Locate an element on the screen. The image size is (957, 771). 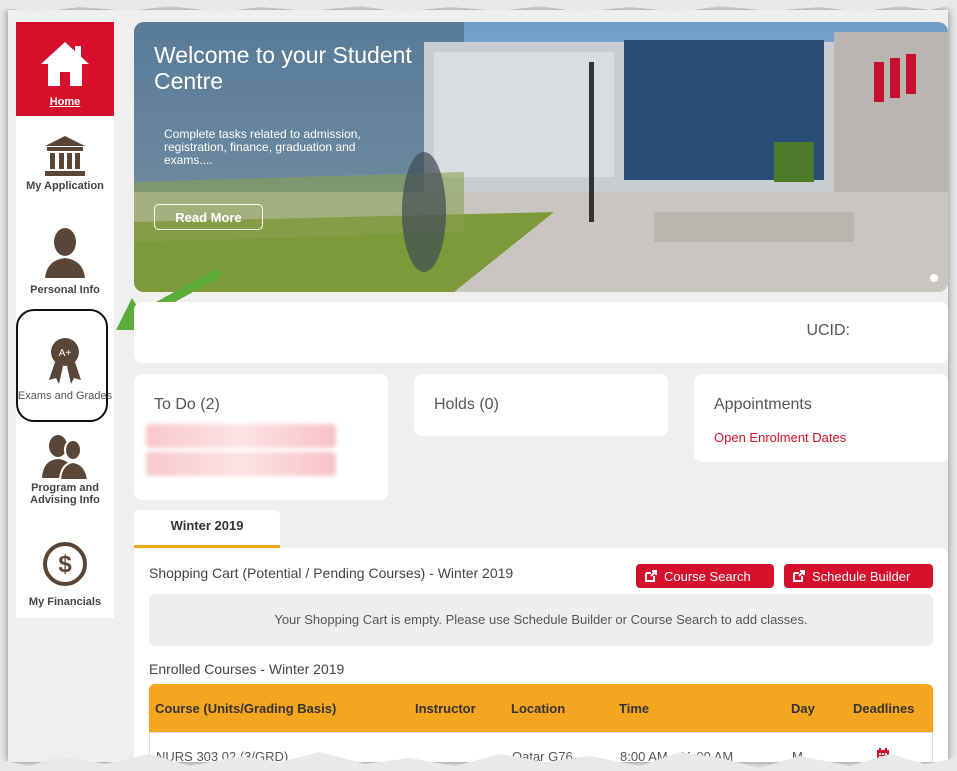
torn-edge-top is located at coordinates (478, 6).